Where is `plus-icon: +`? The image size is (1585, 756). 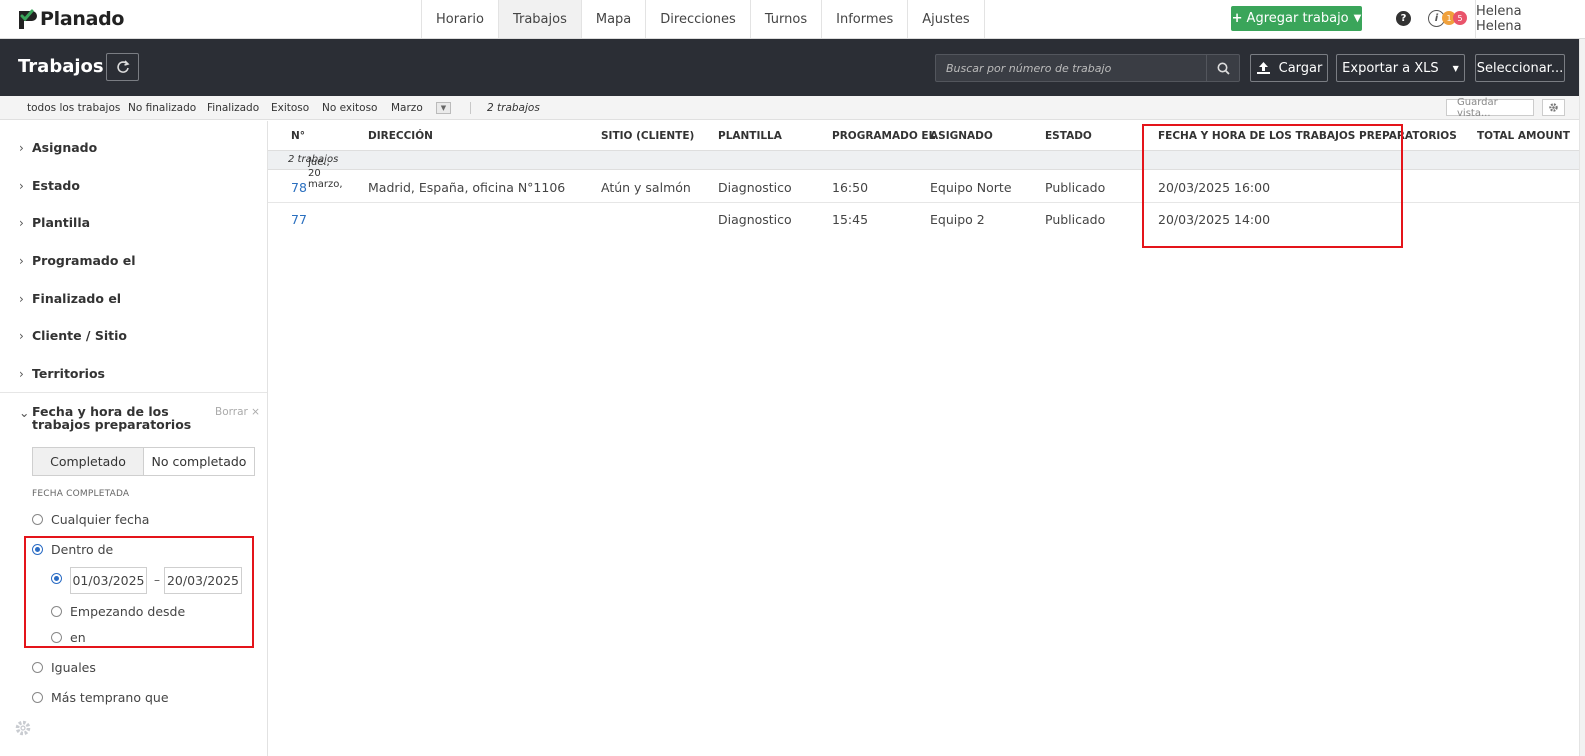
plus-icon: + is located at coordinates (1237, 18).